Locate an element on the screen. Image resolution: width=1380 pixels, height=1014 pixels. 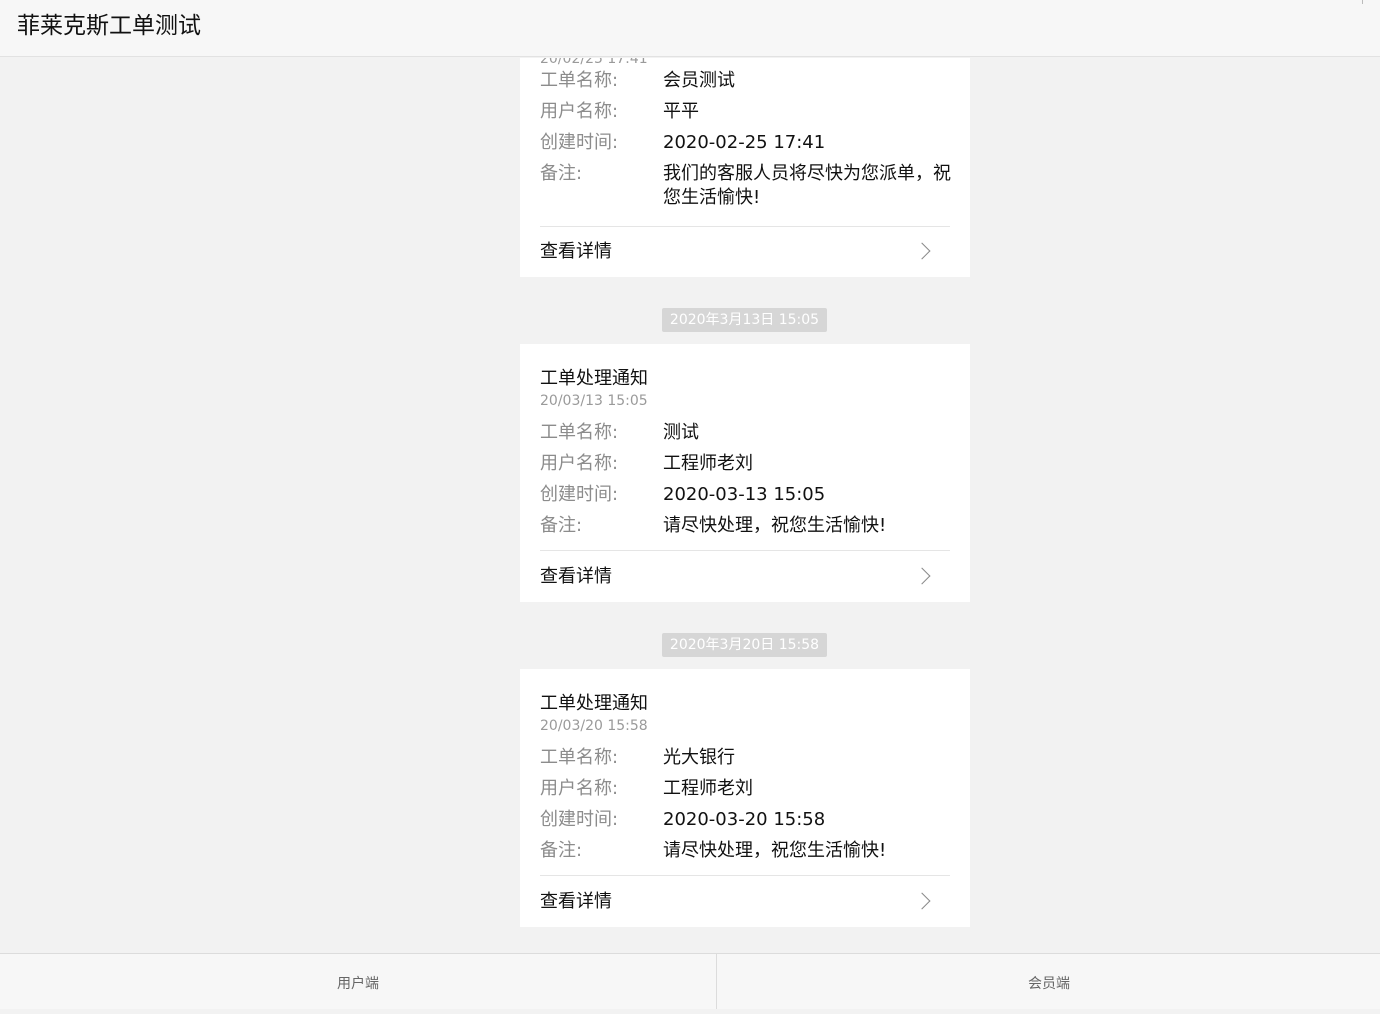
tab-member: 会员端 is located at coordinates (1049, 981).